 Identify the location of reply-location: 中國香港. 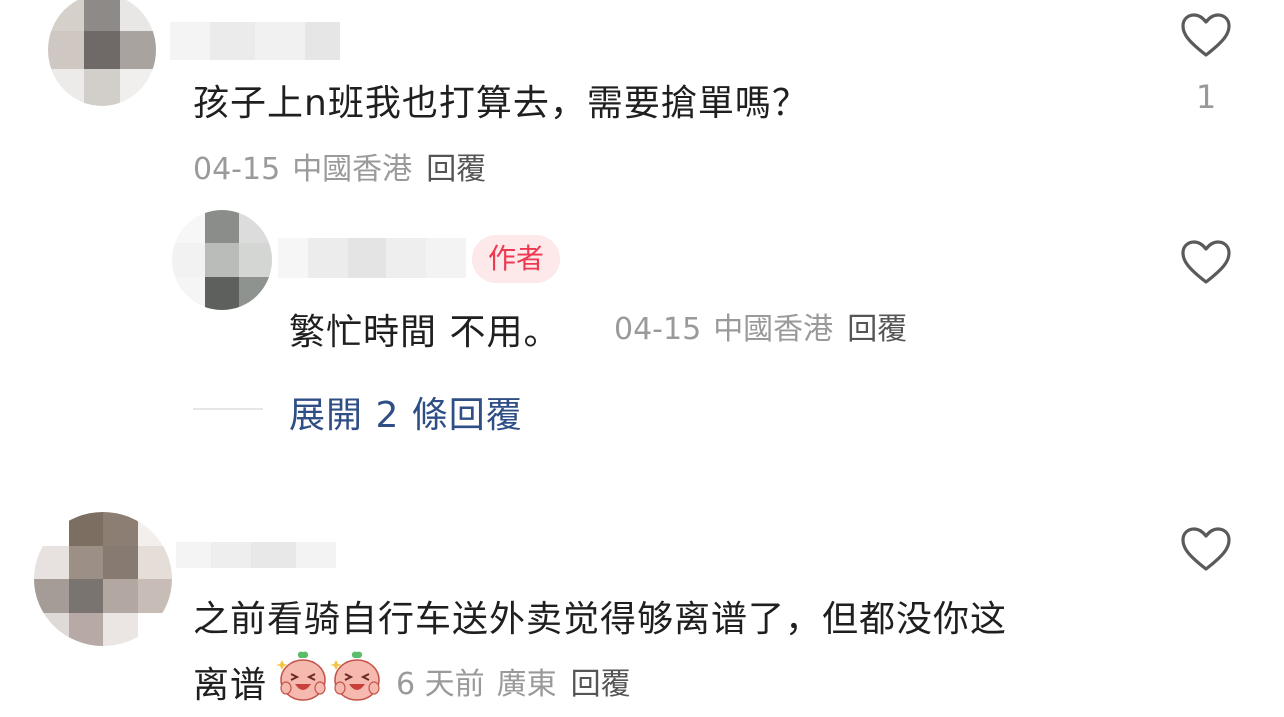
(773, 329).